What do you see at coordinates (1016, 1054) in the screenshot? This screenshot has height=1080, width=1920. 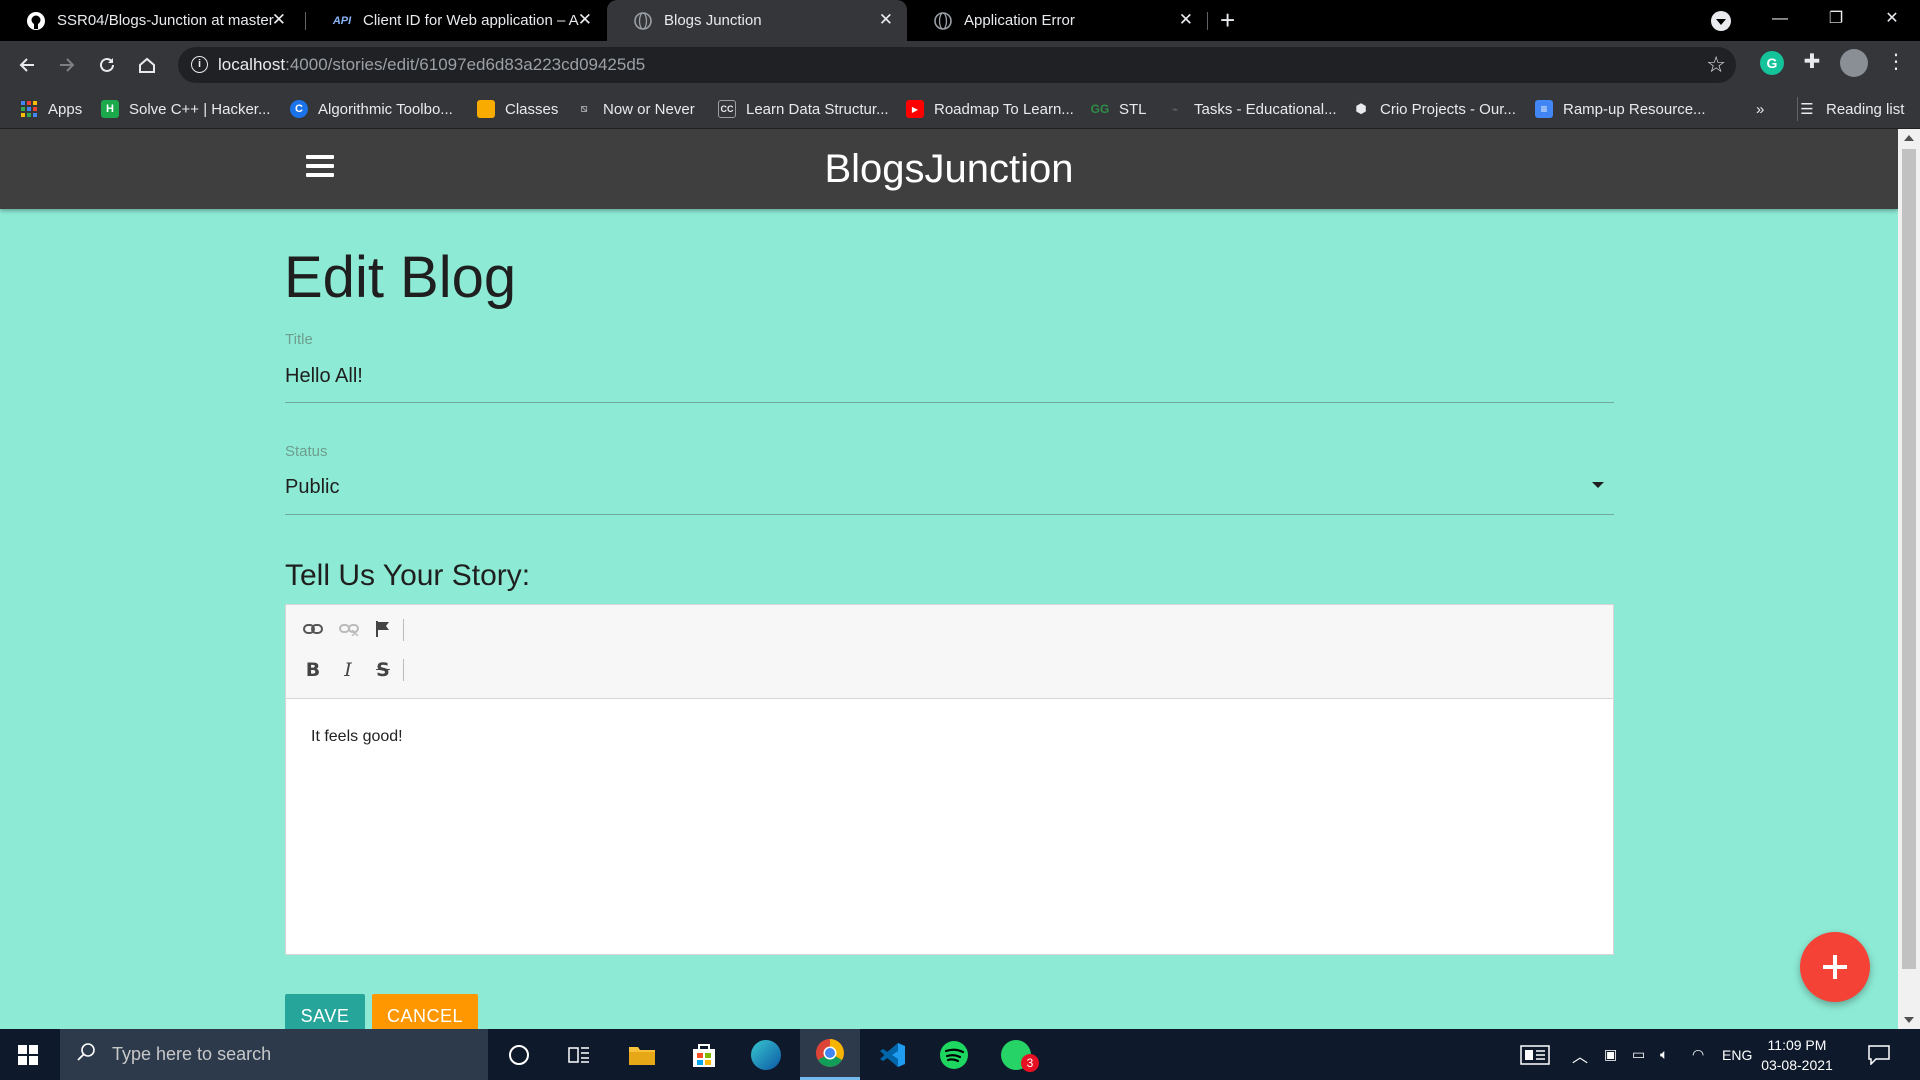 I see `whatsapp-icon: 3` at bounding box center [1016, 1054].